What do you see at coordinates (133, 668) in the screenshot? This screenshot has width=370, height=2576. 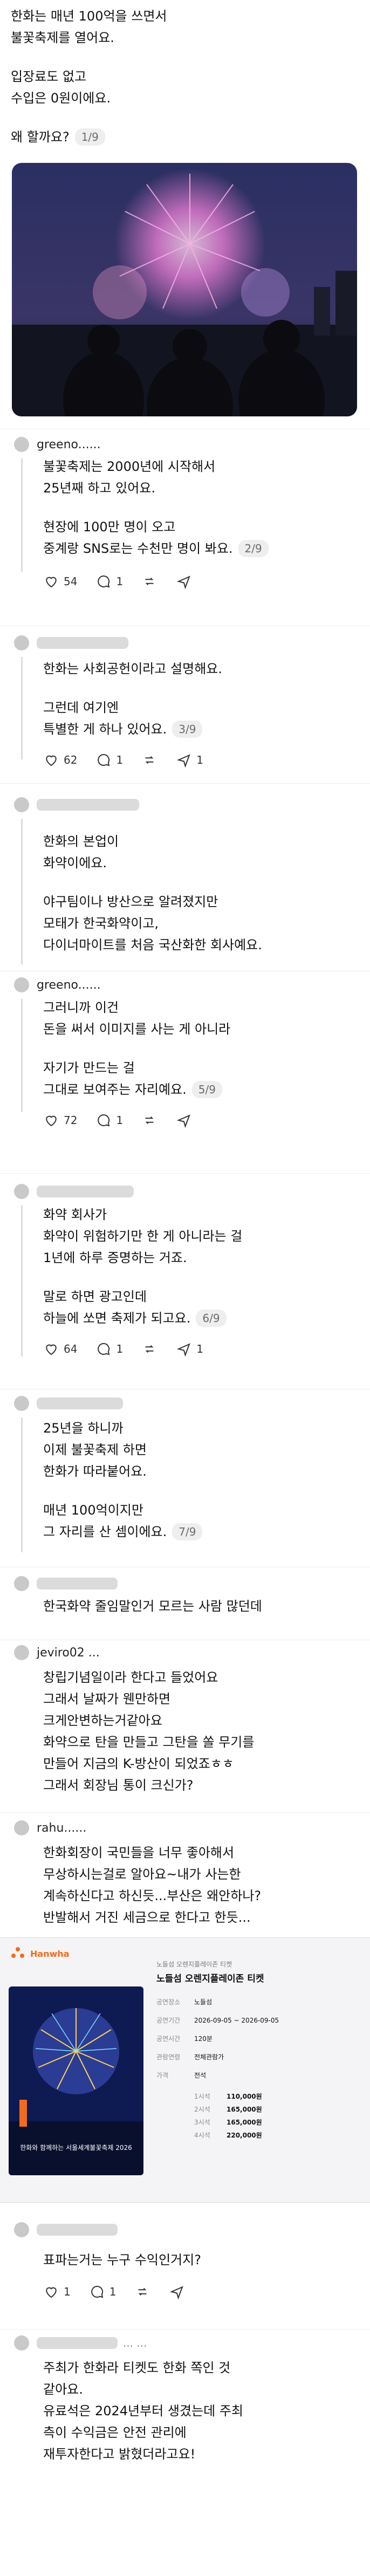 I see `post-line: 한화는 사회공헌이라고 설명해요.` at bounding box center [133, 668].